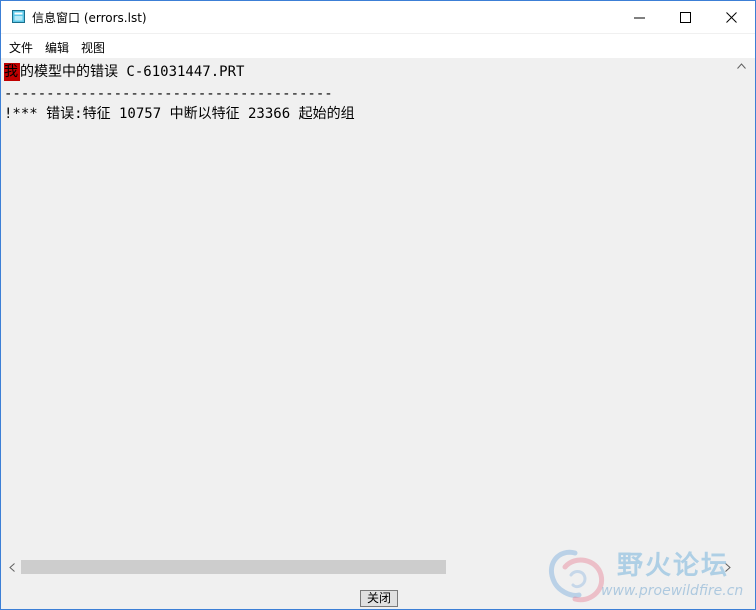 This screenshot has height=610, width=756. I want to click on scroll-right-arrow-icon, so click(728, 567).